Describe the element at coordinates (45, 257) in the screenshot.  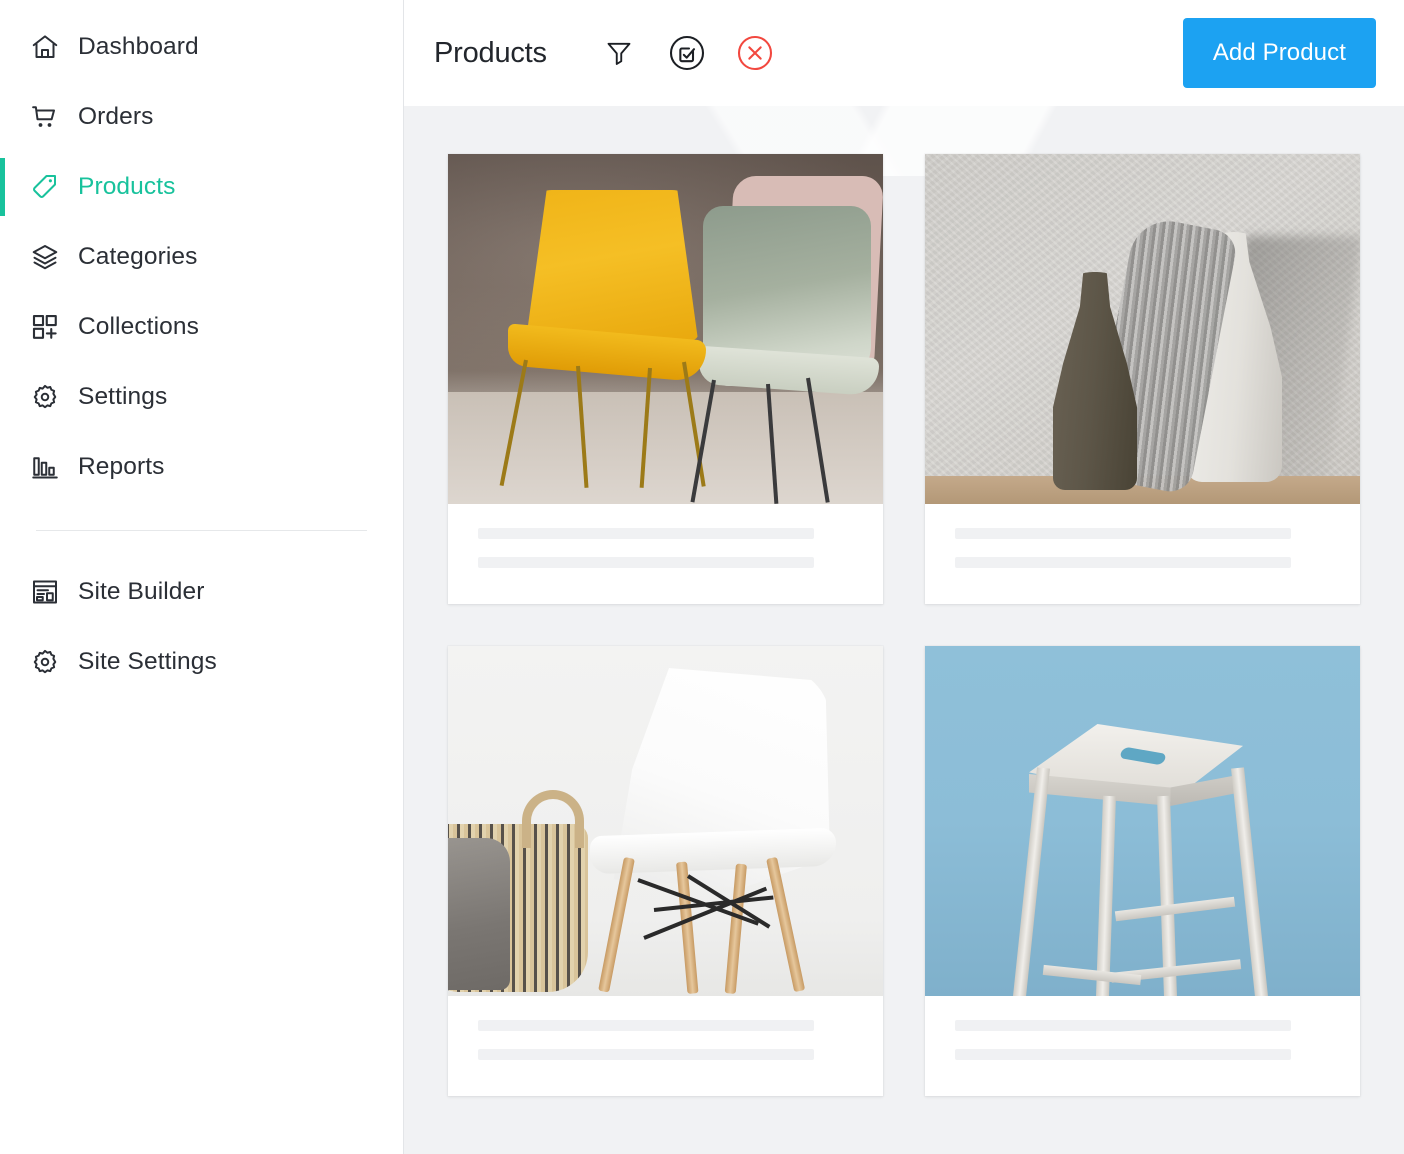
I see `layers-icon` at that location.